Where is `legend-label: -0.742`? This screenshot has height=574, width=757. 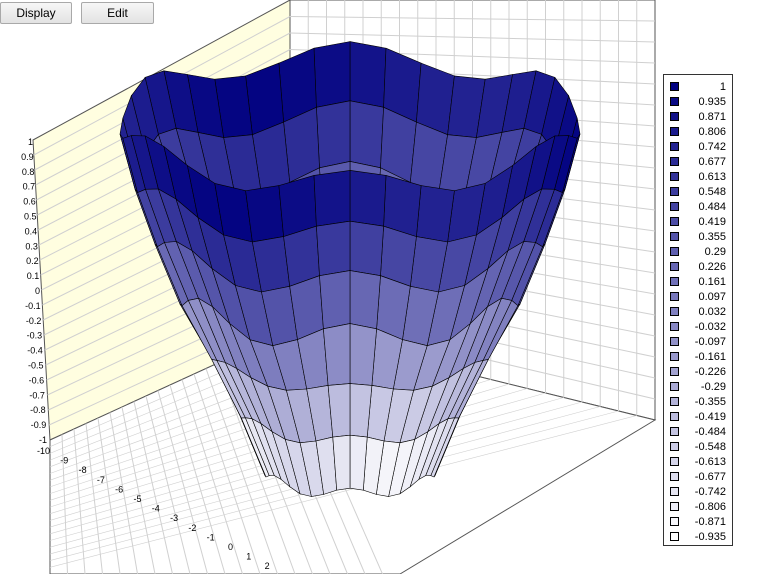
legend-label: -0.742 is located at coordinates (710, 491).